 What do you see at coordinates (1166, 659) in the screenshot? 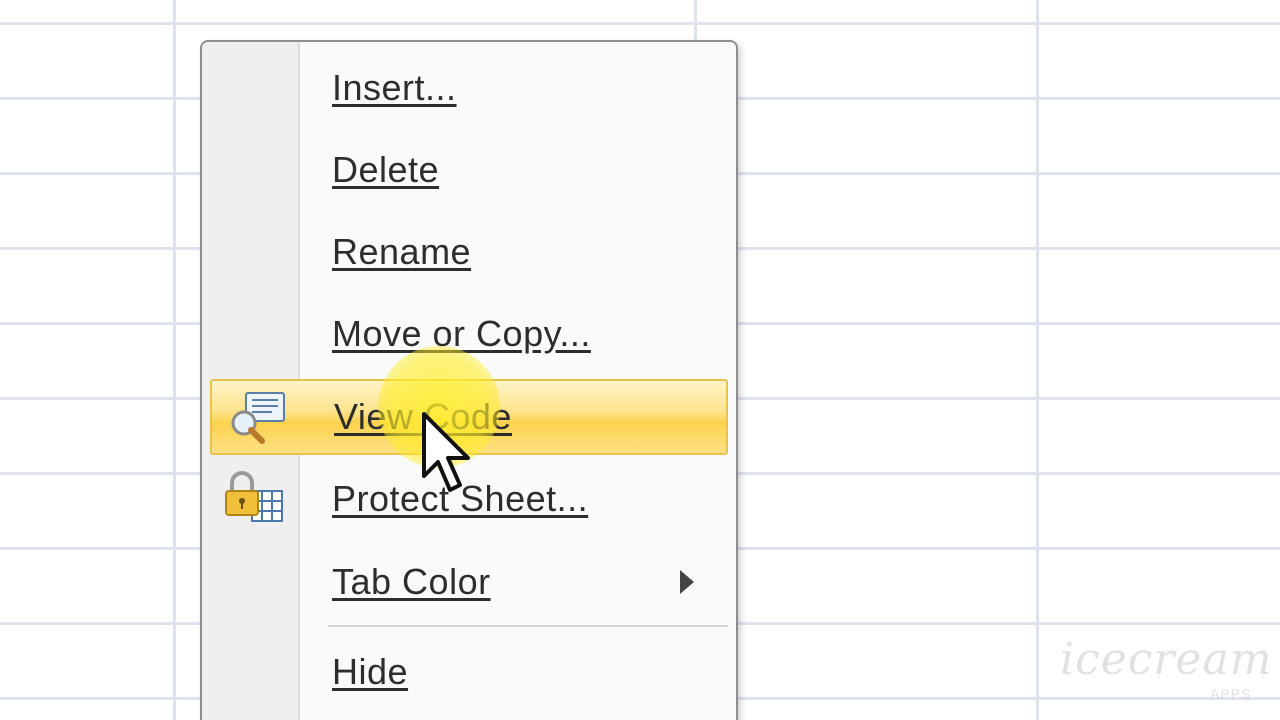
I see `watermark-text: icecream` at bounding box center [1166, 659].